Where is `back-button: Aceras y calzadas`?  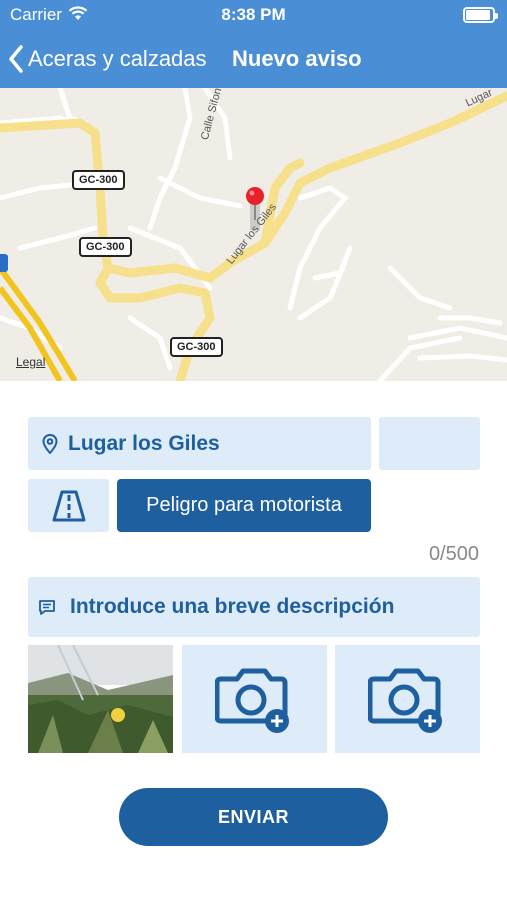
back-button: Aceras y calzadas is located at coordinates (107, 59).